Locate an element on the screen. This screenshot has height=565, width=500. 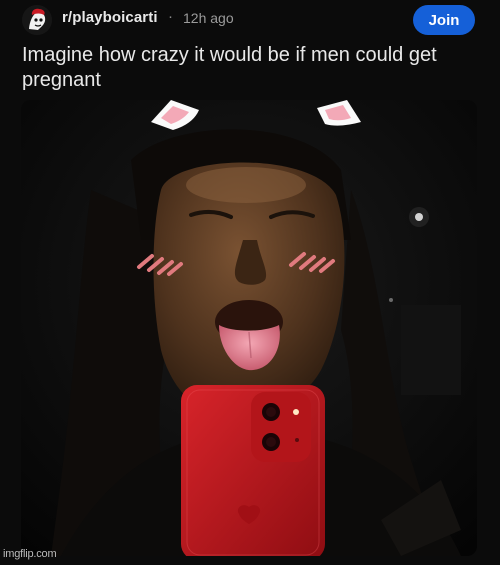
post-header: r/playboicarti · 12h ago Join is located at coordinates (250, 20).